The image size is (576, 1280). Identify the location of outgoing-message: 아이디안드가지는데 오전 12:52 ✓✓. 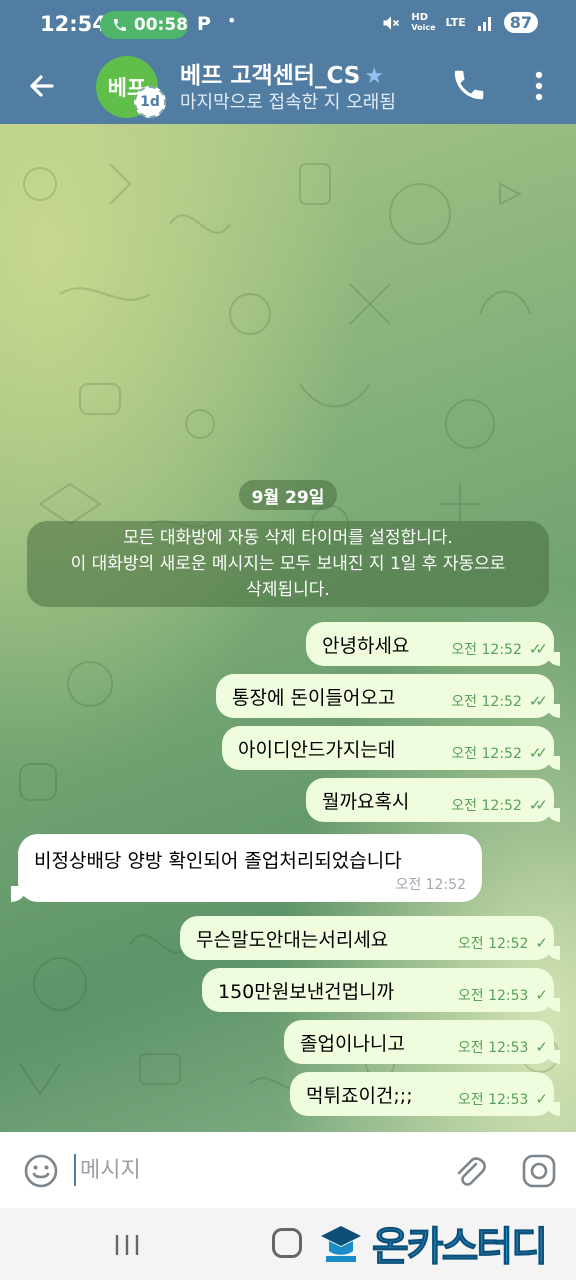
(391, 748).